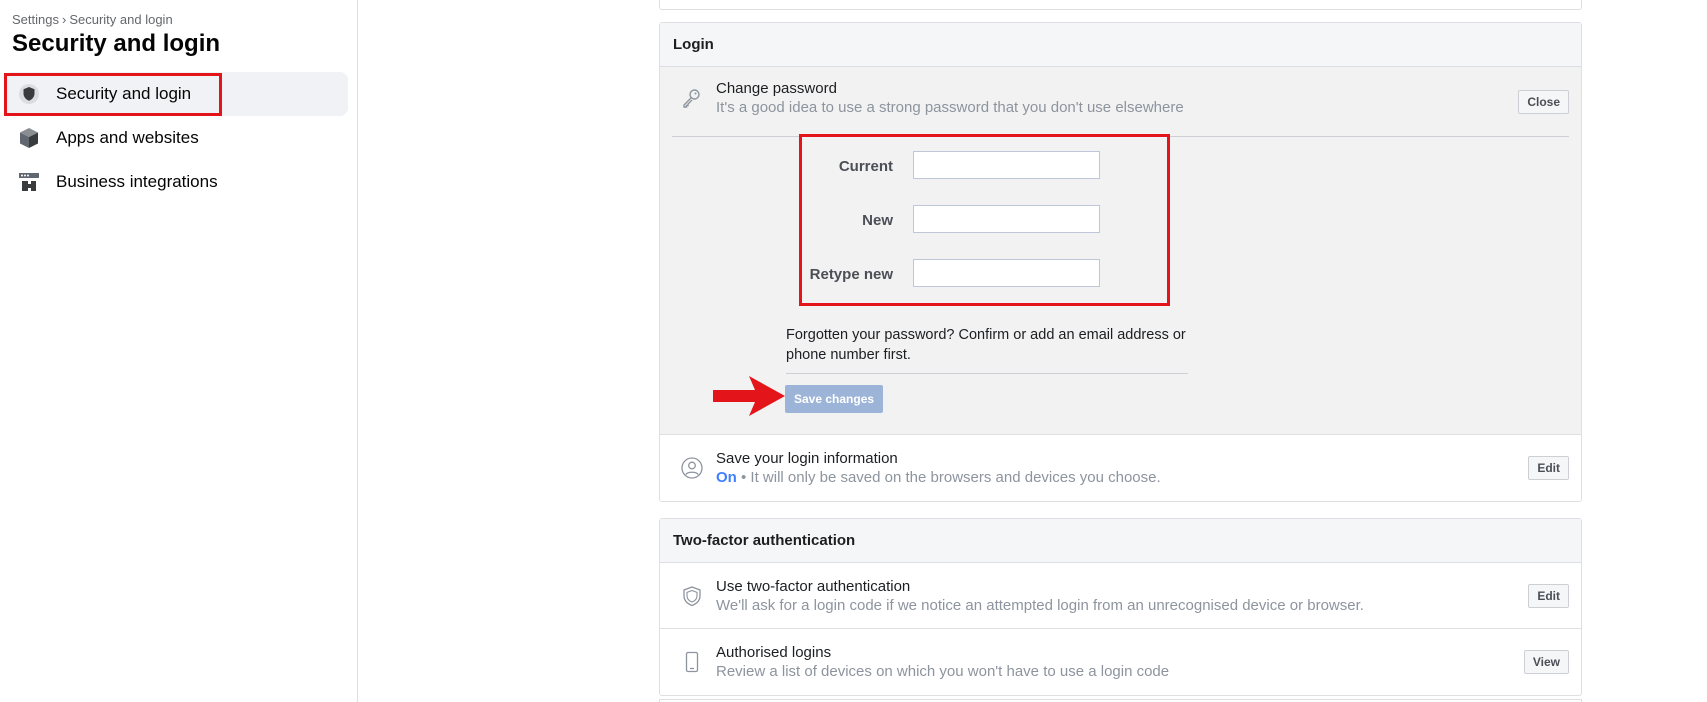 This screenshot has height=702, width=1707. What do you see at coordinates (1006, 165) in the screenshot?
I see `current-password-input` at bounding box center [1006, 165].